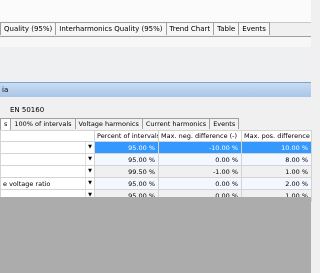 The width and height of the screenshot is (320, 273). I want to click on table-row: e voltage ratio ▼ 95.00 % 0.00 % 2.00 %, so click(156, 183).